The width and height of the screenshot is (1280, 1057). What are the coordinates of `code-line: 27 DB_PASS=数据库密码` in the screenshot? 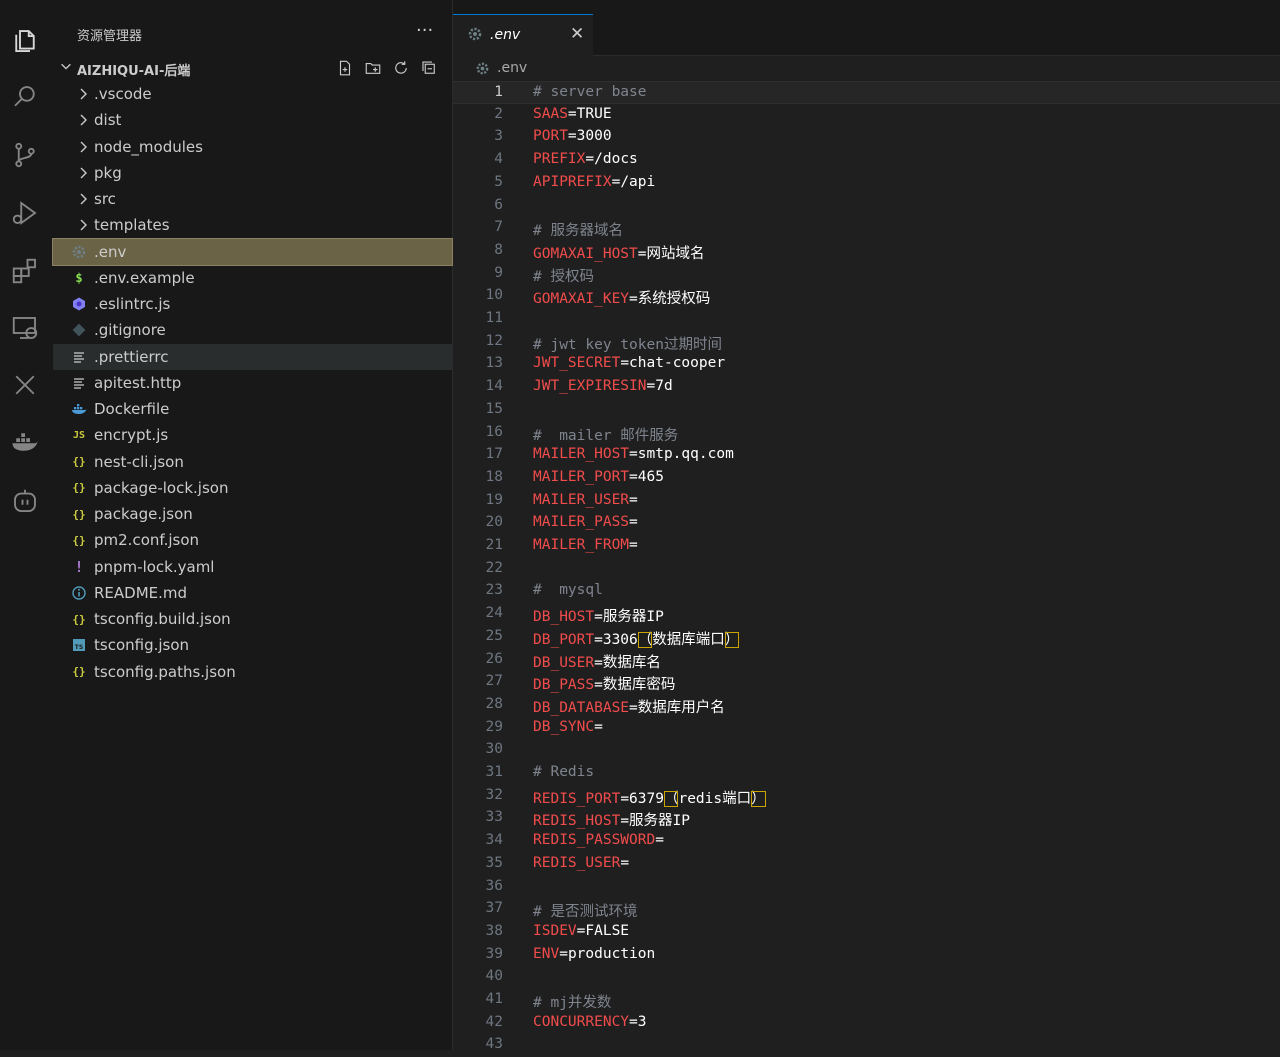 It's located at (866, 682).